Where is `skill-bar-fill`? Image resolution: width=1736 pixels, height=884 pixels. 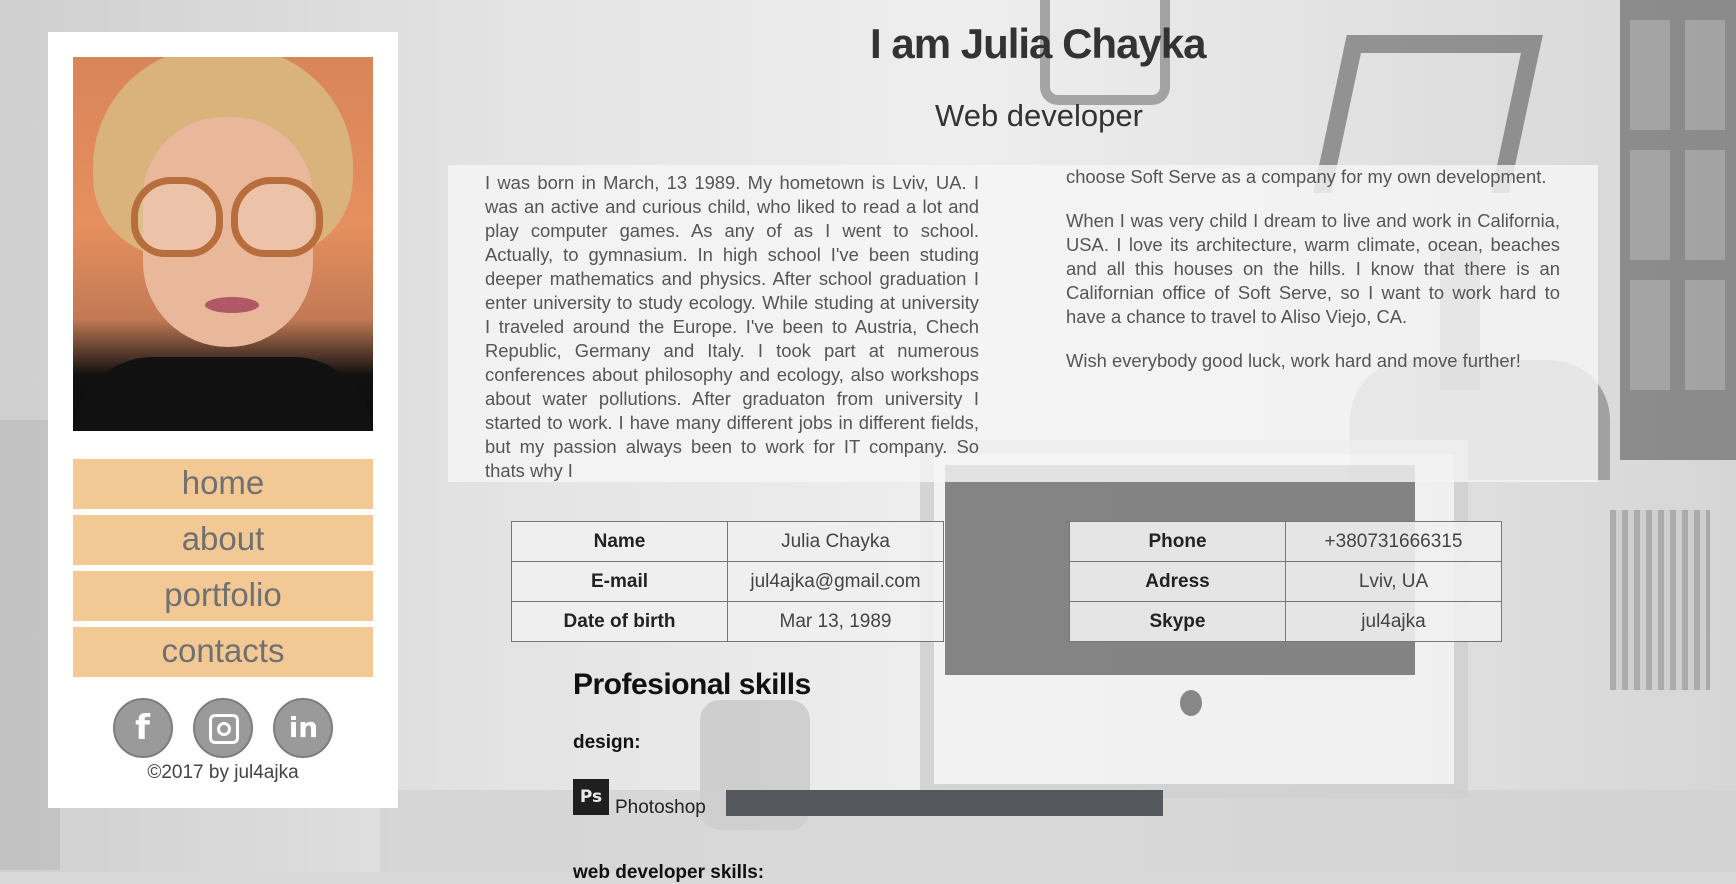
skill-bar-fill is located at coordinates (944, 803).